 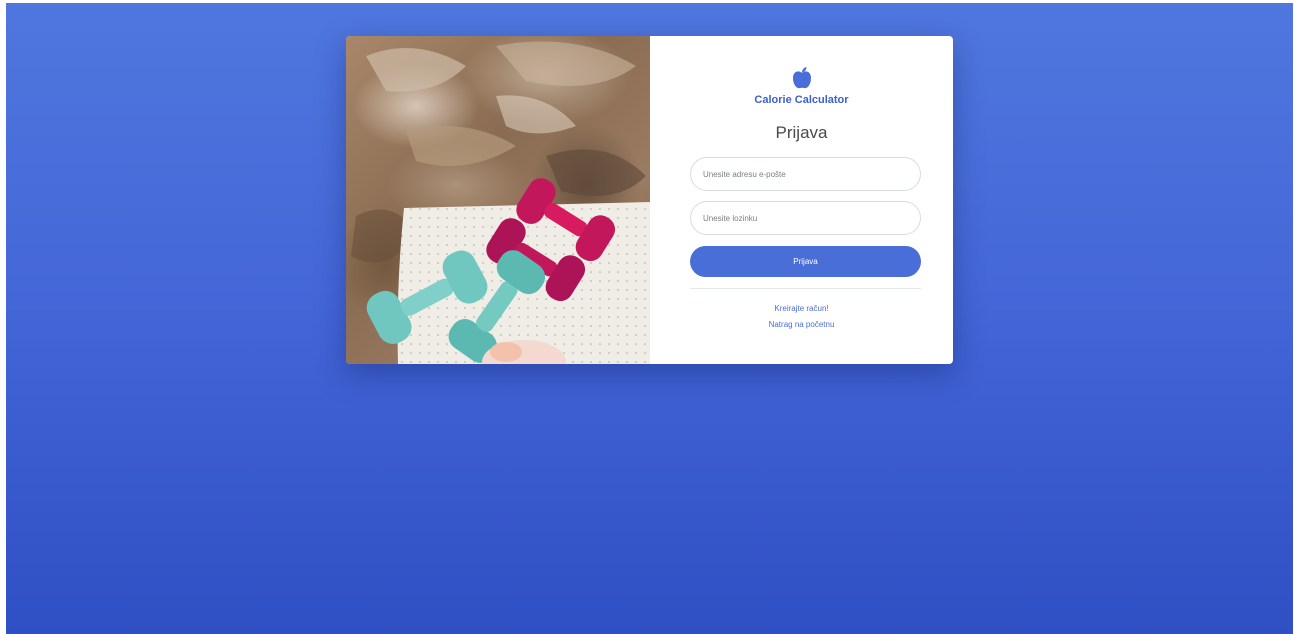 I want to click on fitness-photo, so click(x=498, y=200).